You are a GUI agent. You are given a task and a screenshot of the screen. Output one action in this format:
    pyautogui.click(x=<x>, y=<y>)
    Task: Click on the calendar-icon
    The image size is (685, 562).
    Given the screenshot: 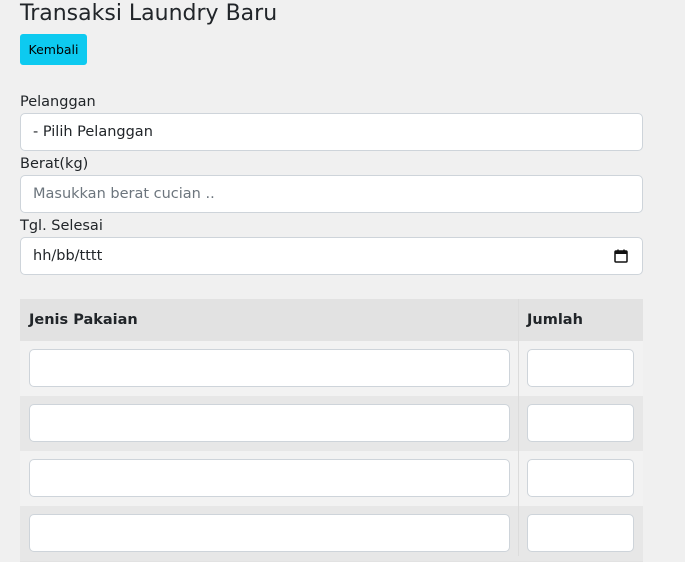 What is the action you would take?
    pyautogui.click(x=621, y=256)
    